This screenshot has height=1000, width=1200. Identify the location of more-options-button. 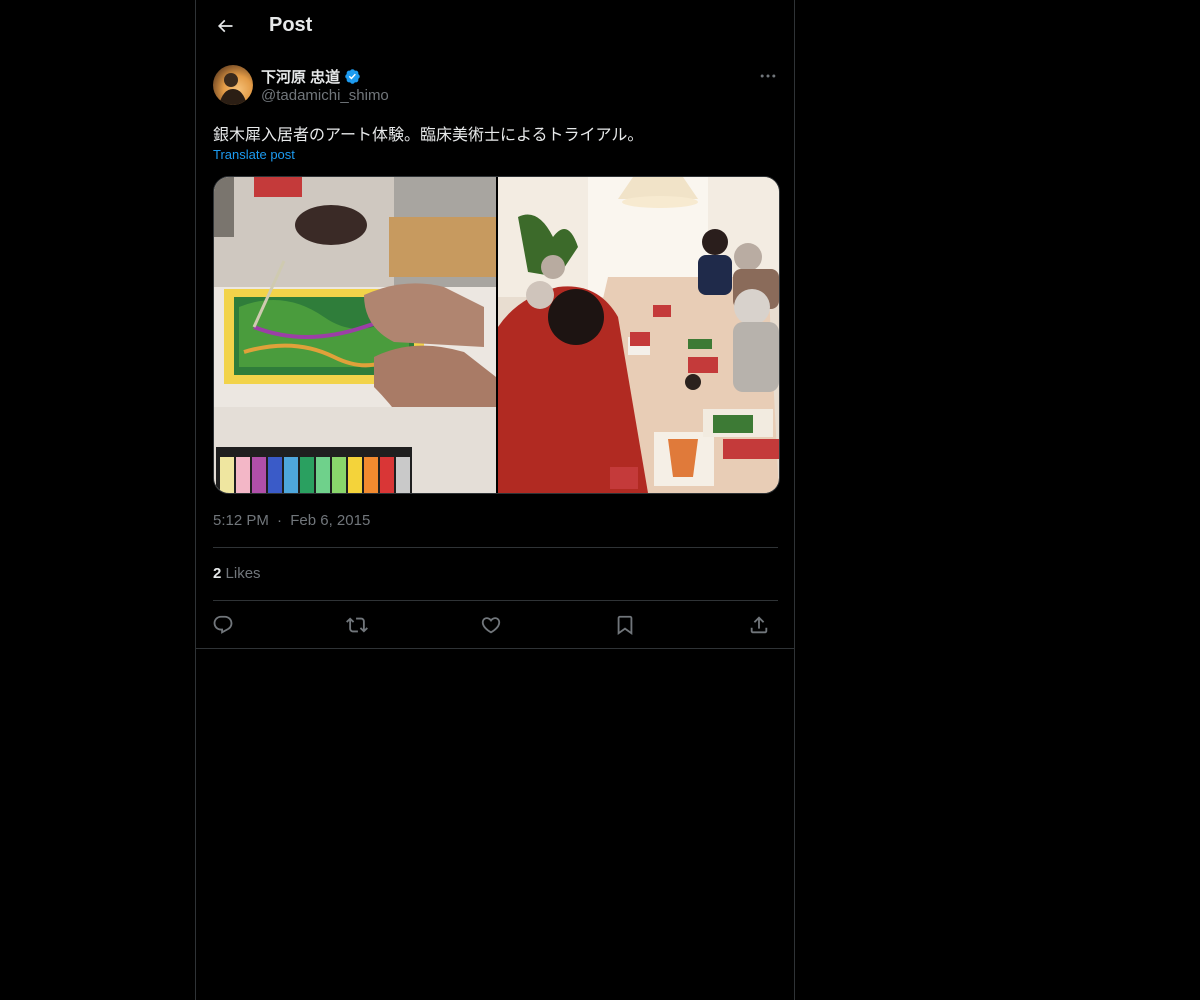
(768, 76).